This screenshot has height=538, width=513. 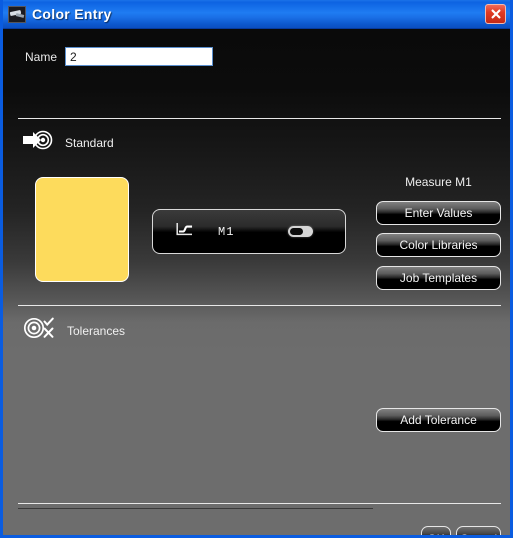 What do you see at coordinates (40, 142) in the screenshot?
I see `arrow-target-icon` at bounding box center [40, 142].